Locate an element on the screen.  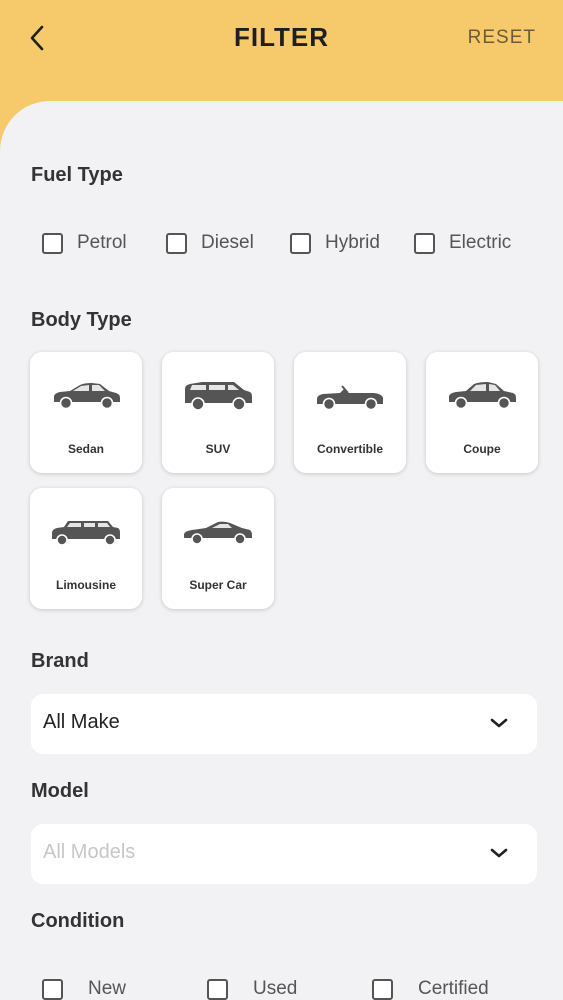
body-type-suv: SUV is located at coordinates (218, 412).